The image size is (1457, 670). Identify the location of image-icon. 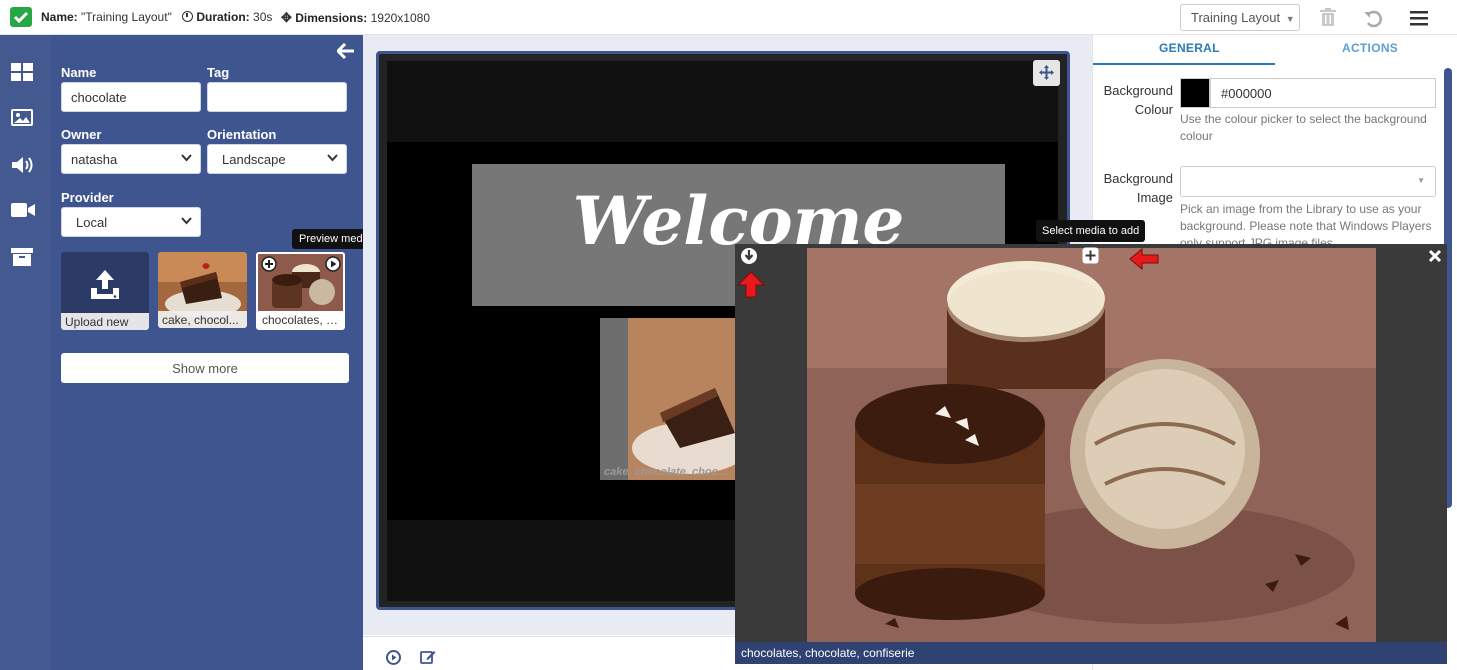
(23, 120).